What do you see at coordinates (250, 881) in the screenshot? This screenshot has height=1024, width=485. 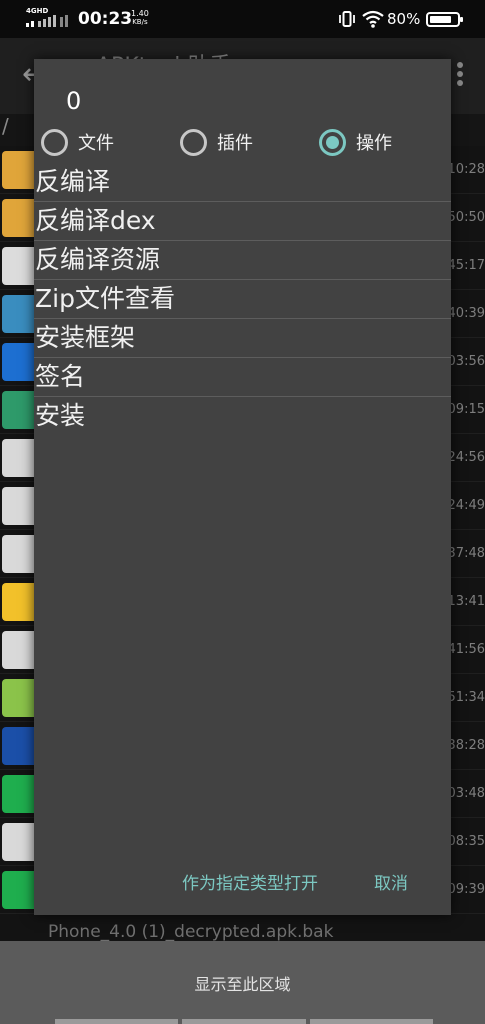 I see `open-as-button: 作为指定类型打开` at bounding box center [250, 881].